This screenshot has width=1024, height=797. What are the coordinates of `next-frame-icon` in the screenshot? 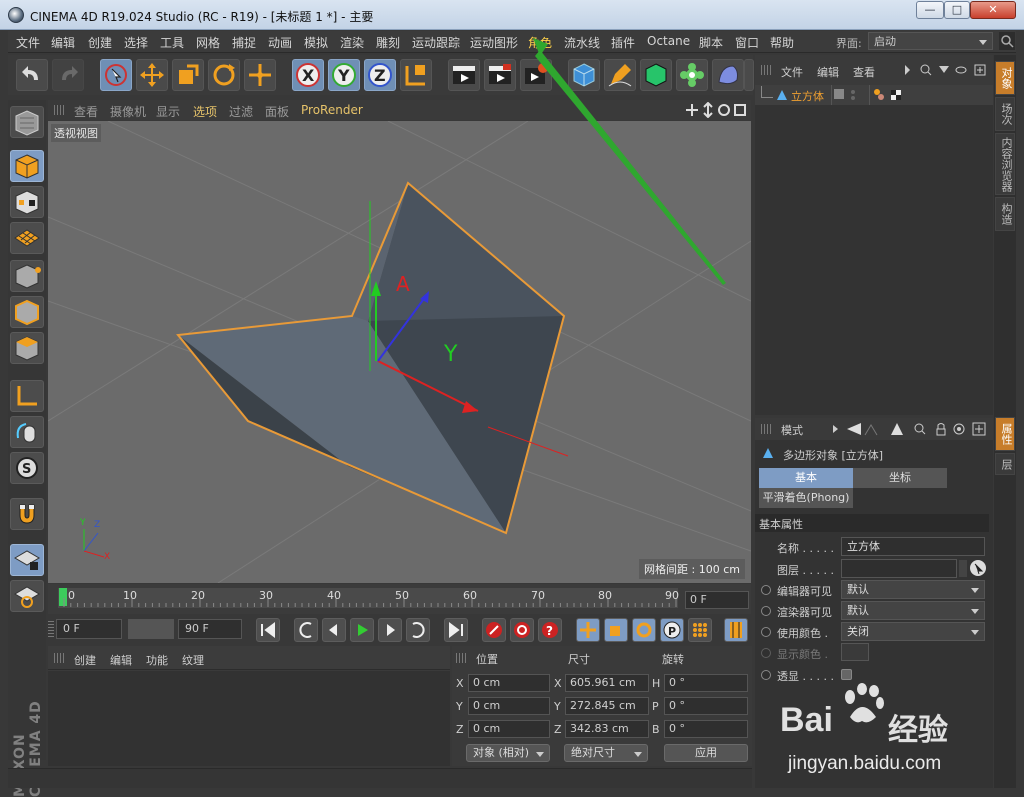 It's located at (390, 630).